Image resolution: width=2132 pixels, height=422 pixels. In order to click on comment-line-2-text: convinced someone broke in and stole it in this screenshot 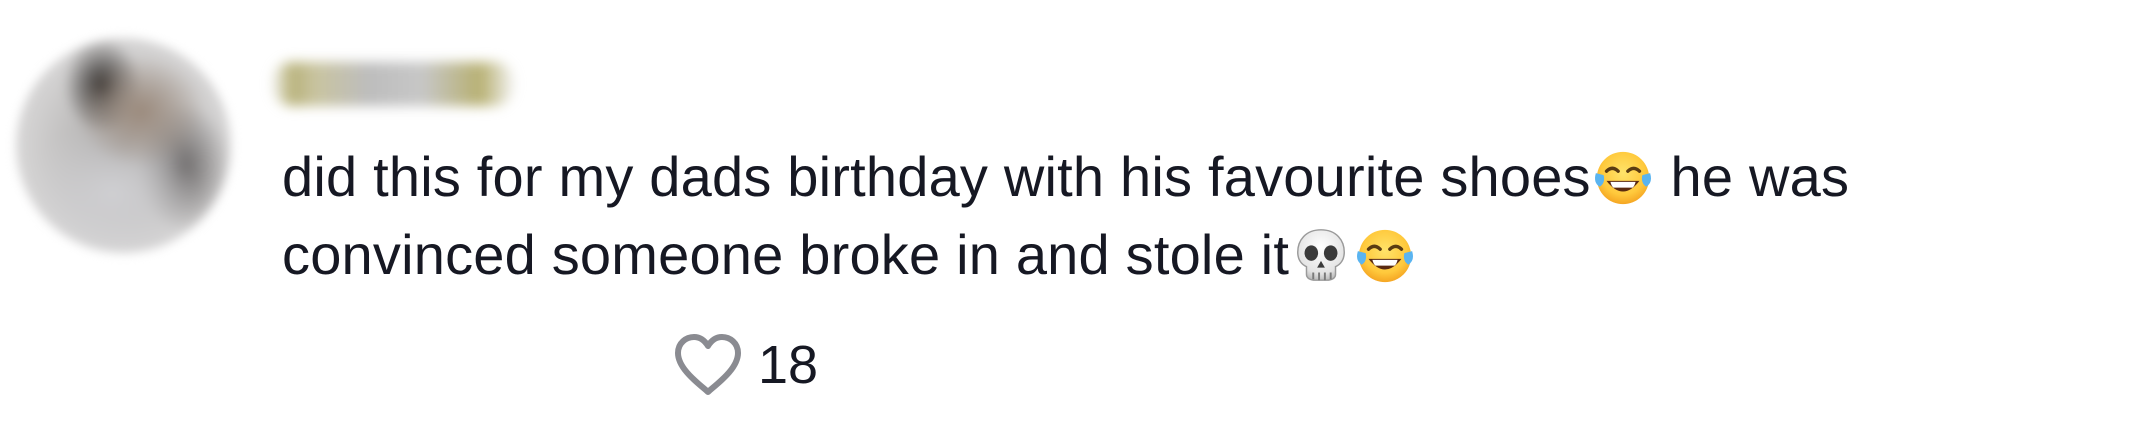, I will do `click(786, 254)`.